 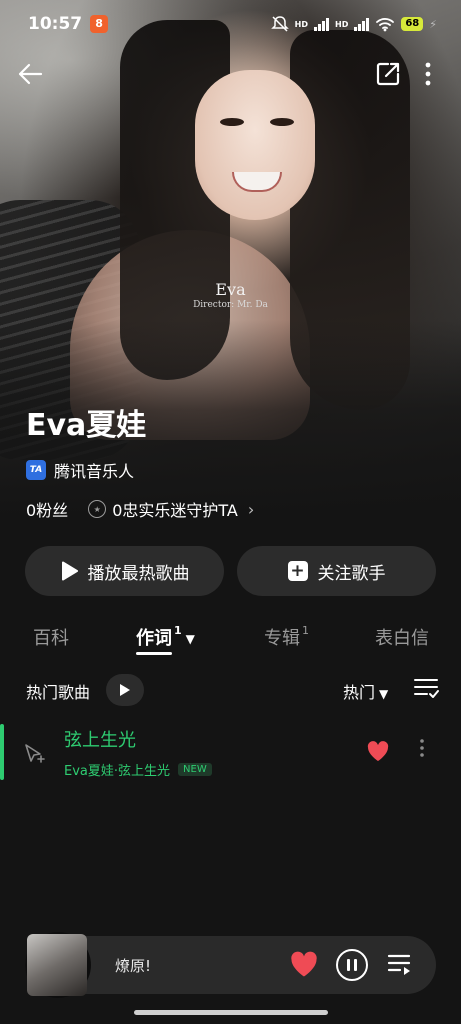 I want to click on sort-label: 热门, so click(x=359, y=692).